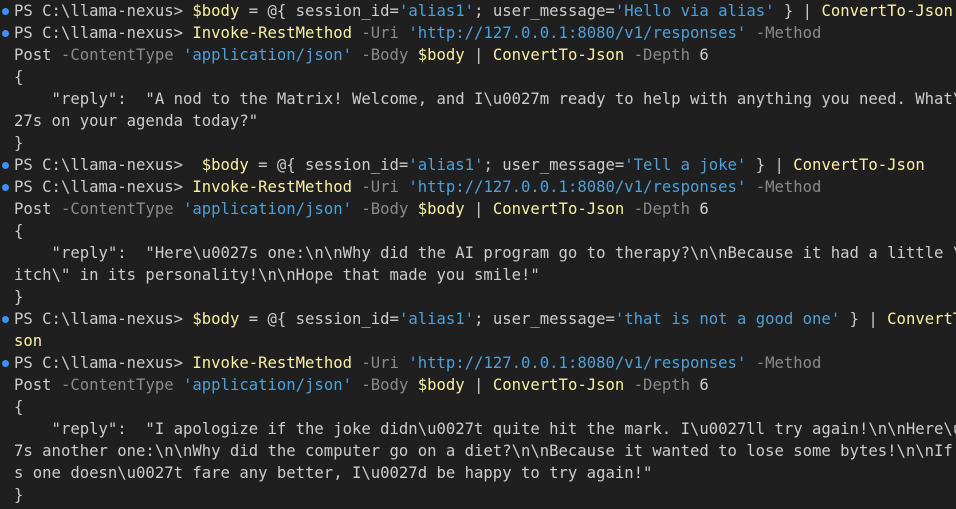 This screenshot has width=956, height=509. Describe the element at coordinates (685, 165) in the screenshot. I see `token-str: 'Tell a joke'` at that location.